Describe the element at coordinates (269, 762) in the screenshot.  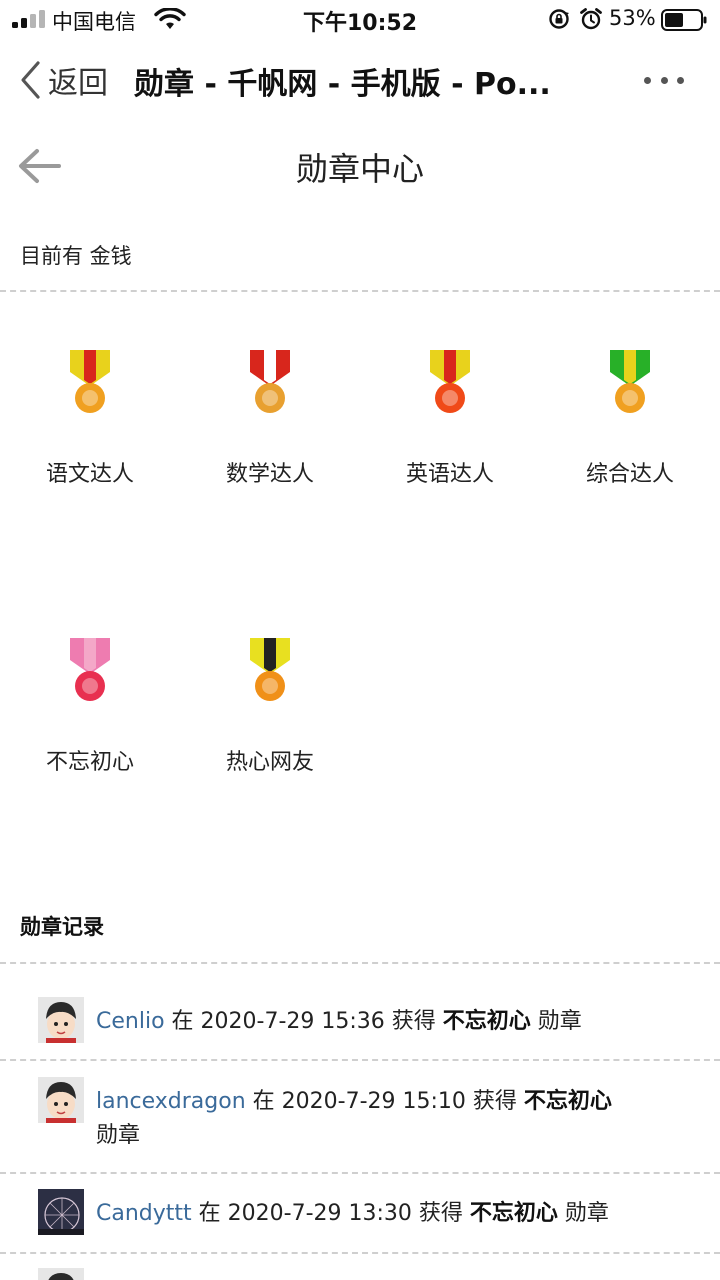
I see `medal-label: 热心网友` at that location.